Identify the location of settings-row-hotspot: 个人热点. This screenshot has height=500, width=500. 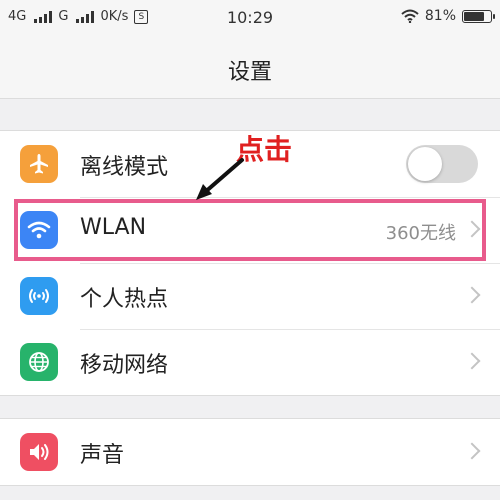
(250, 296).